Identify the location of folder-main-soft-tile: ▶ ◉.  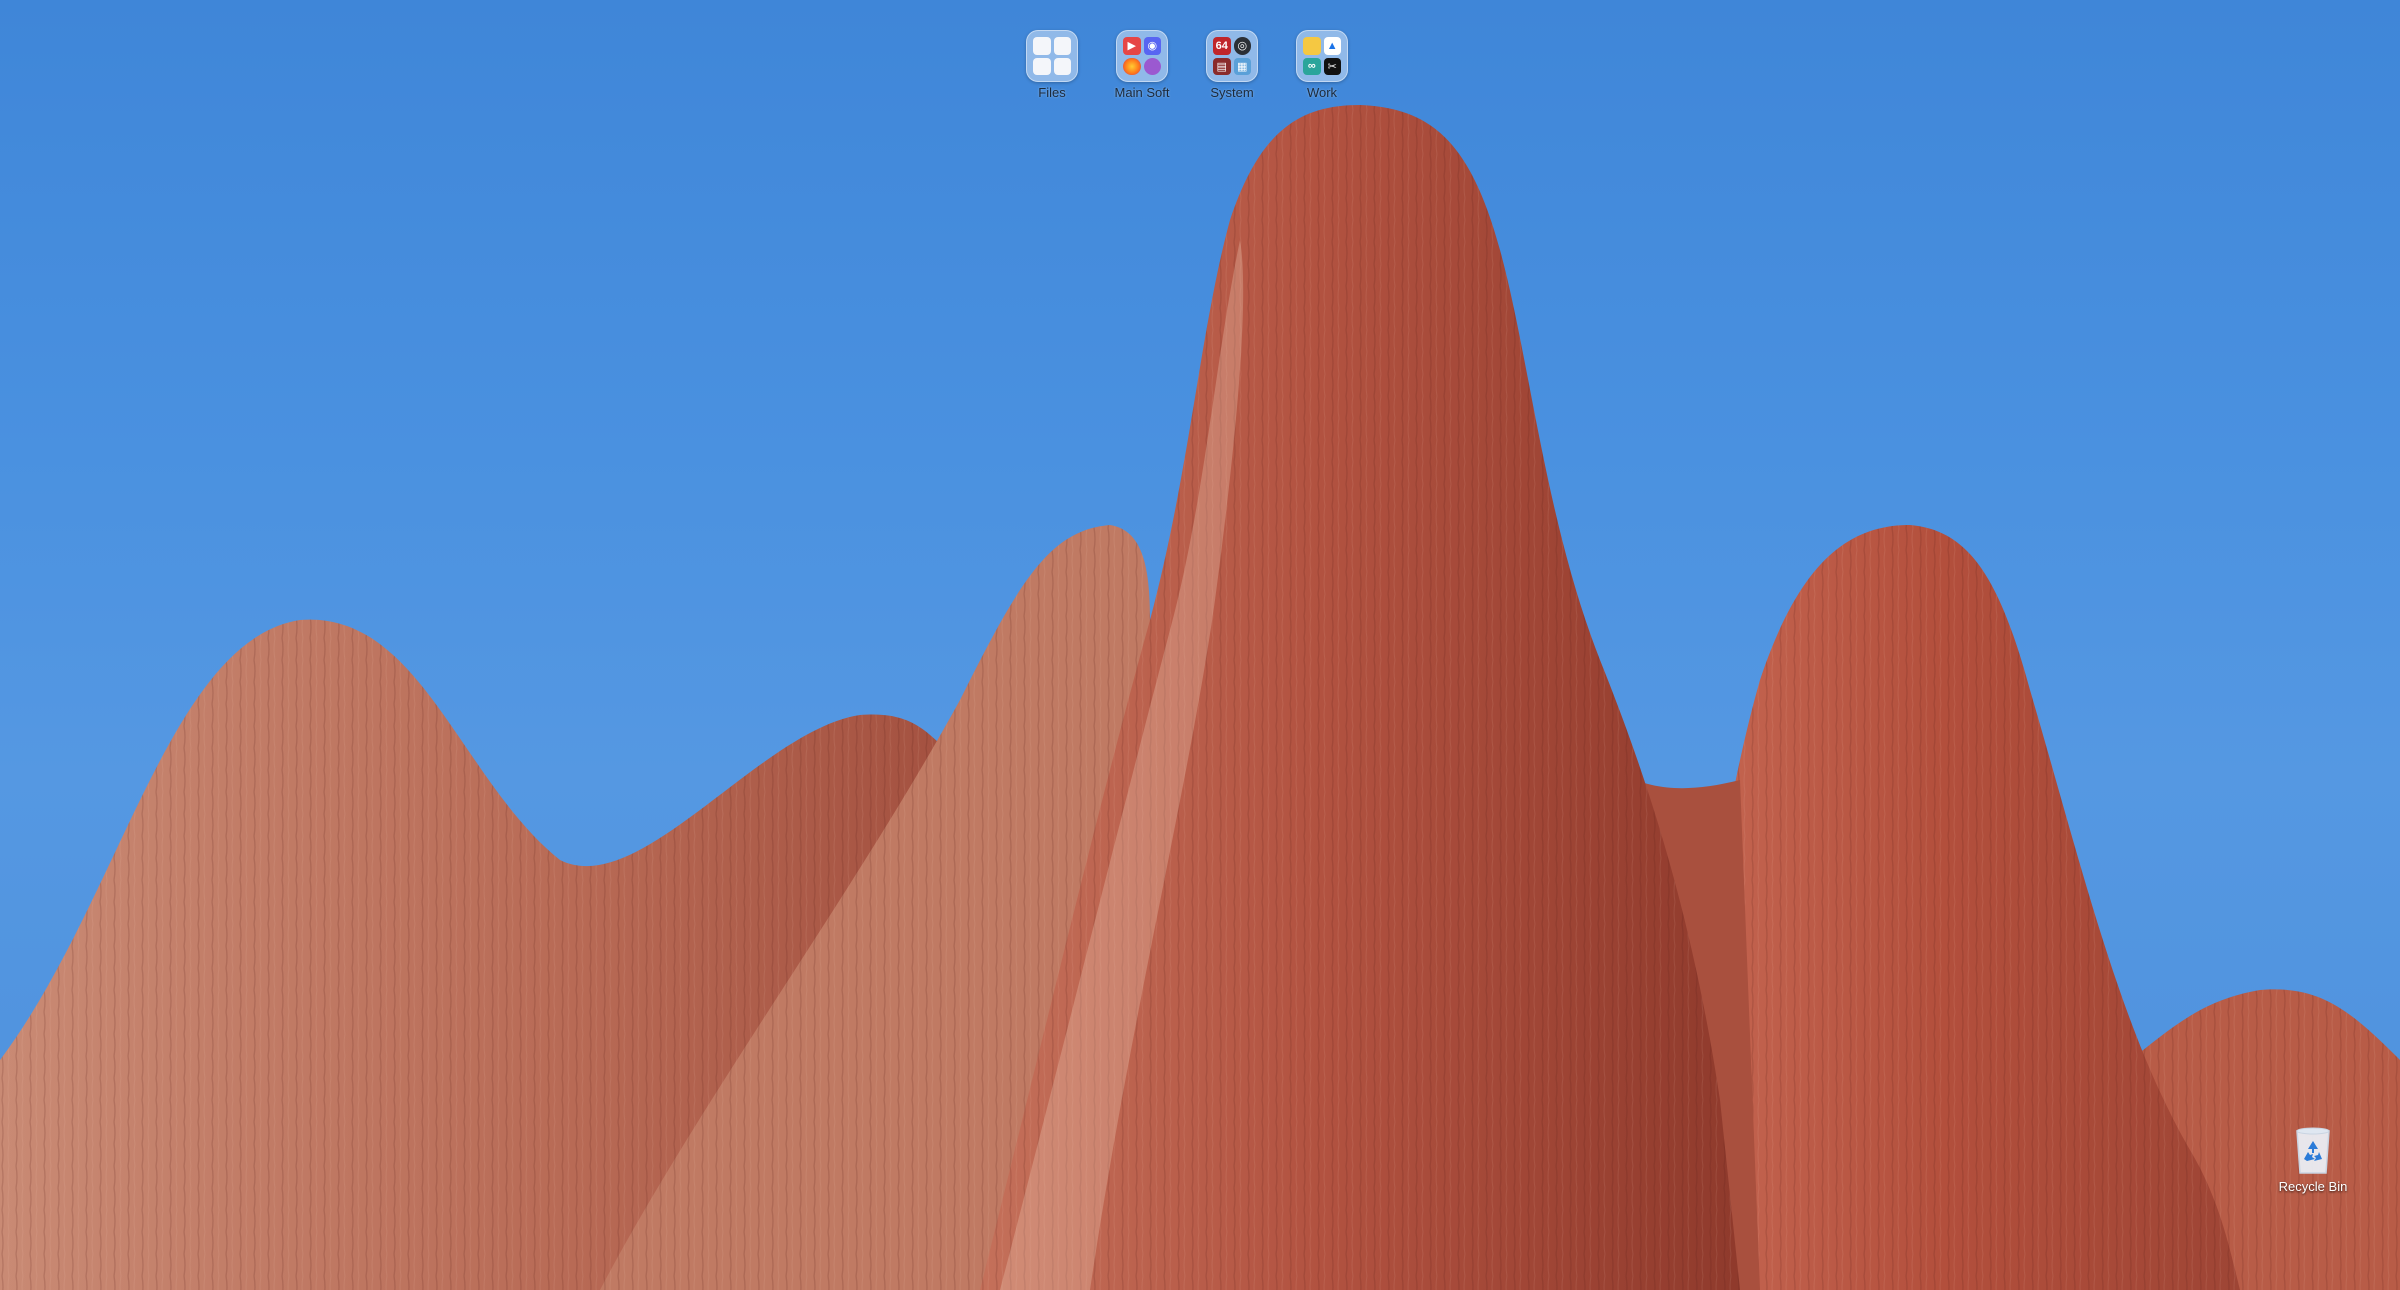
(1142, 56).